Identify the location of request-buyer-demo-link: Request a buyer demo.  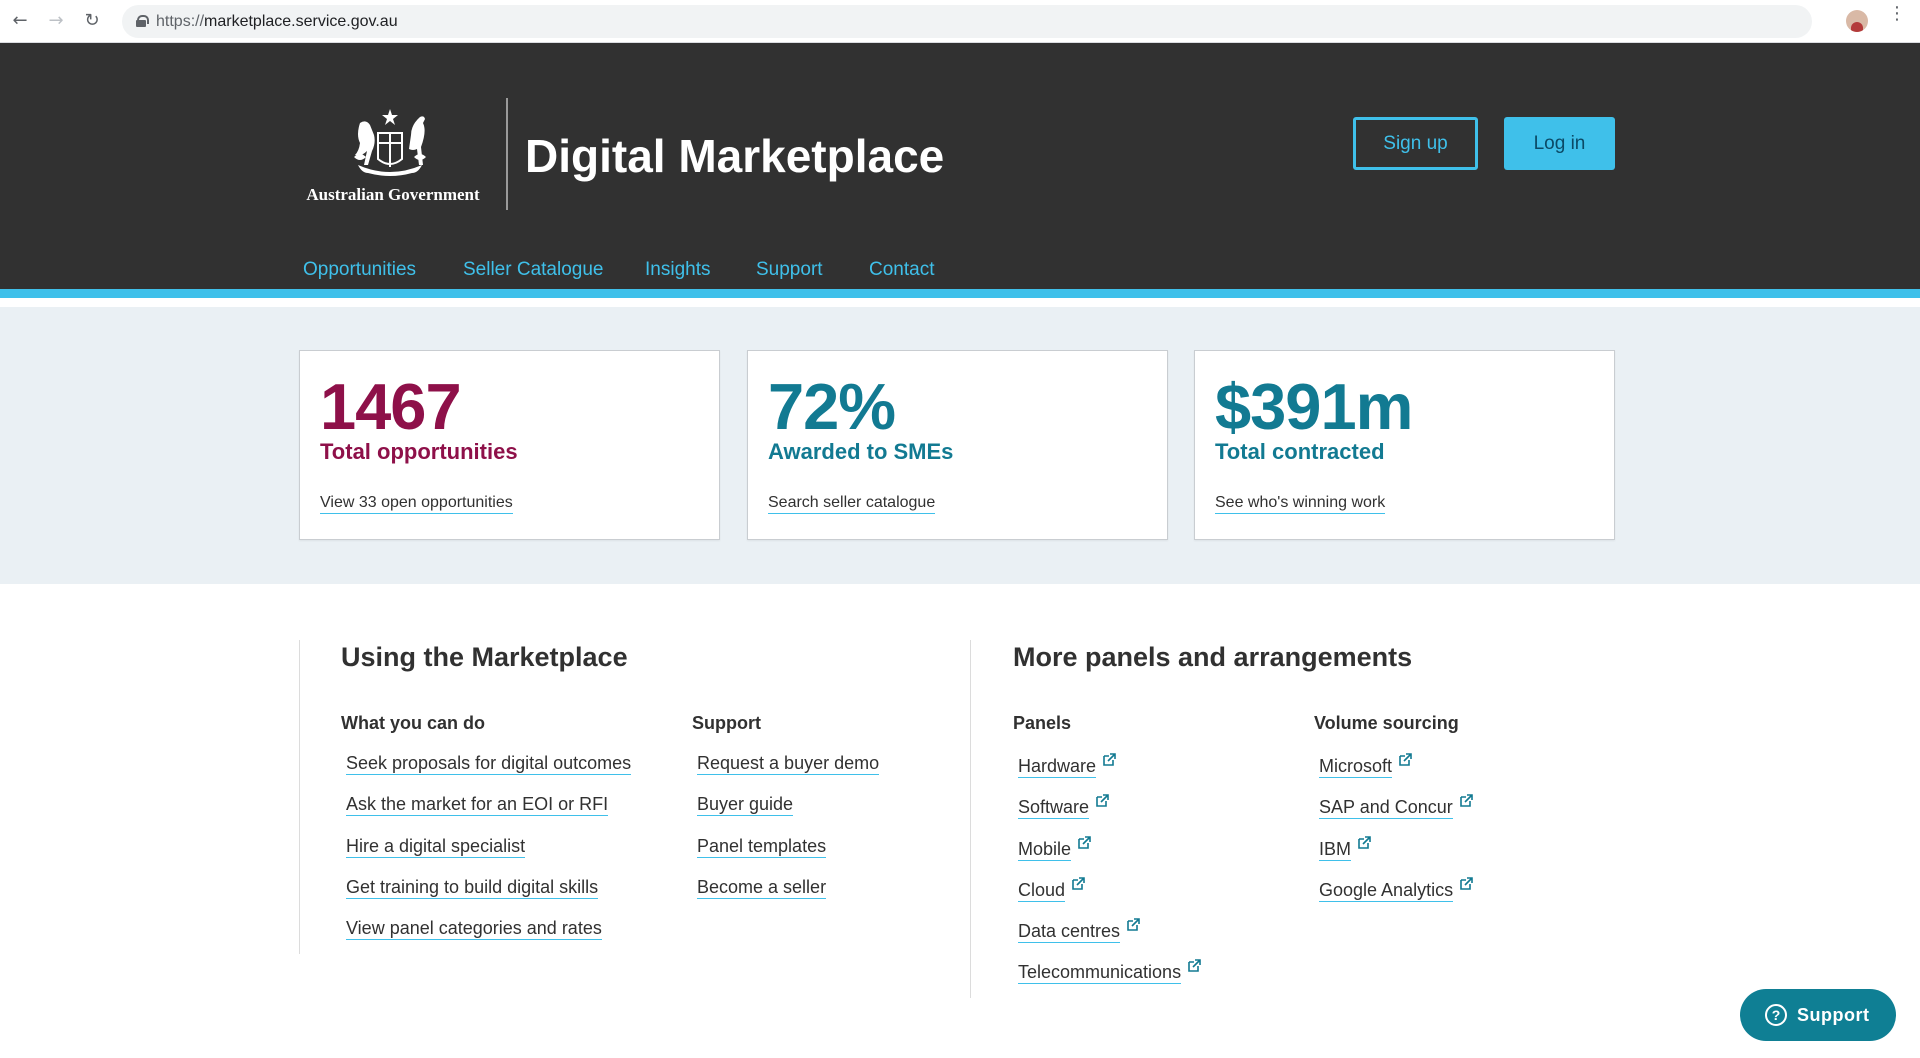
(788, 764).